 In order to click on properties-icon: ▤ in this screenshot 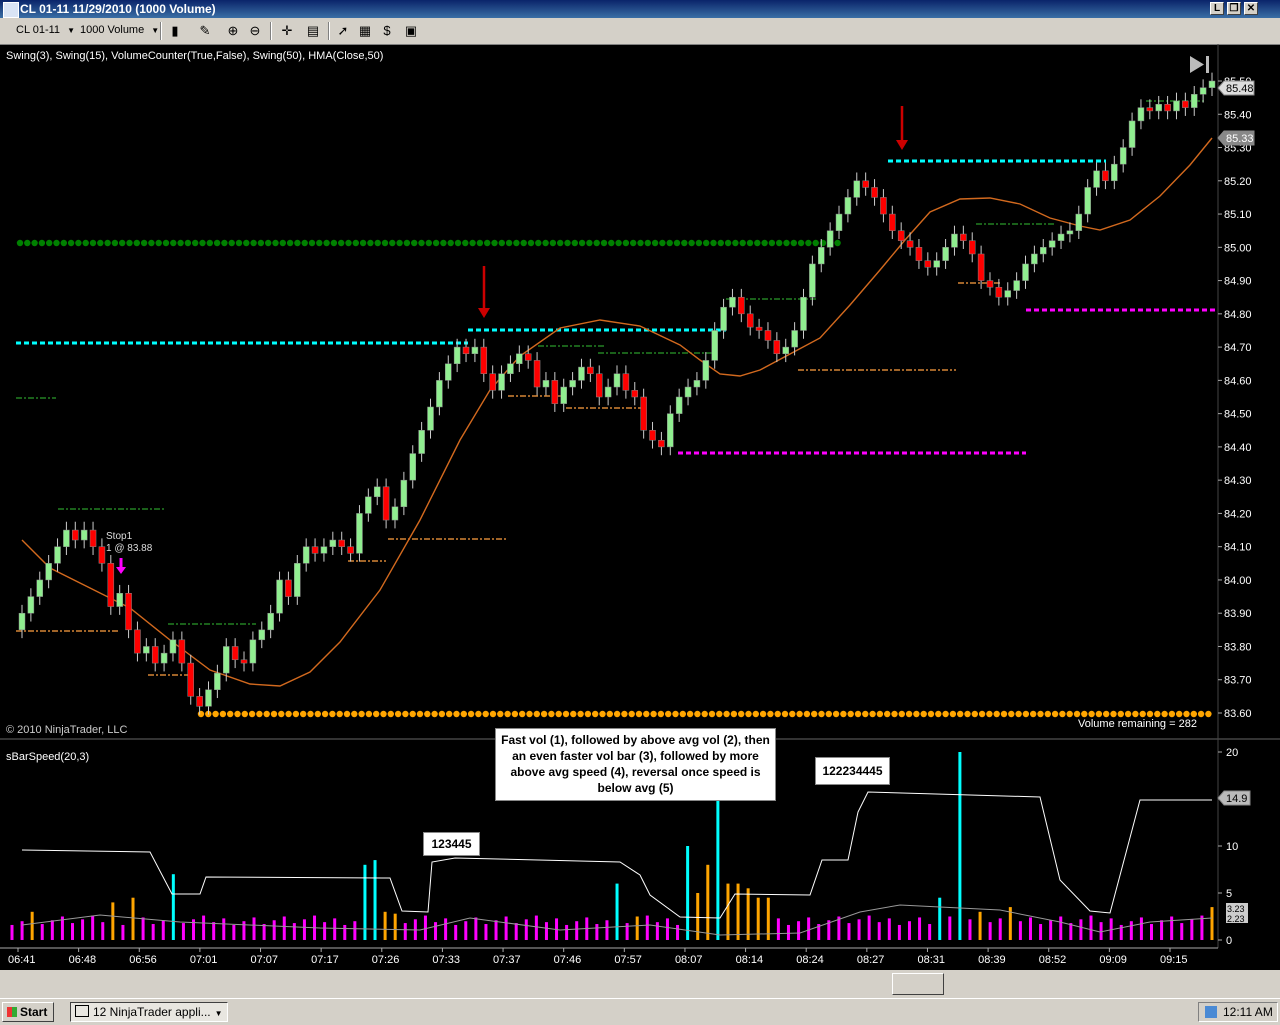, I will do `click(313, 31)`.